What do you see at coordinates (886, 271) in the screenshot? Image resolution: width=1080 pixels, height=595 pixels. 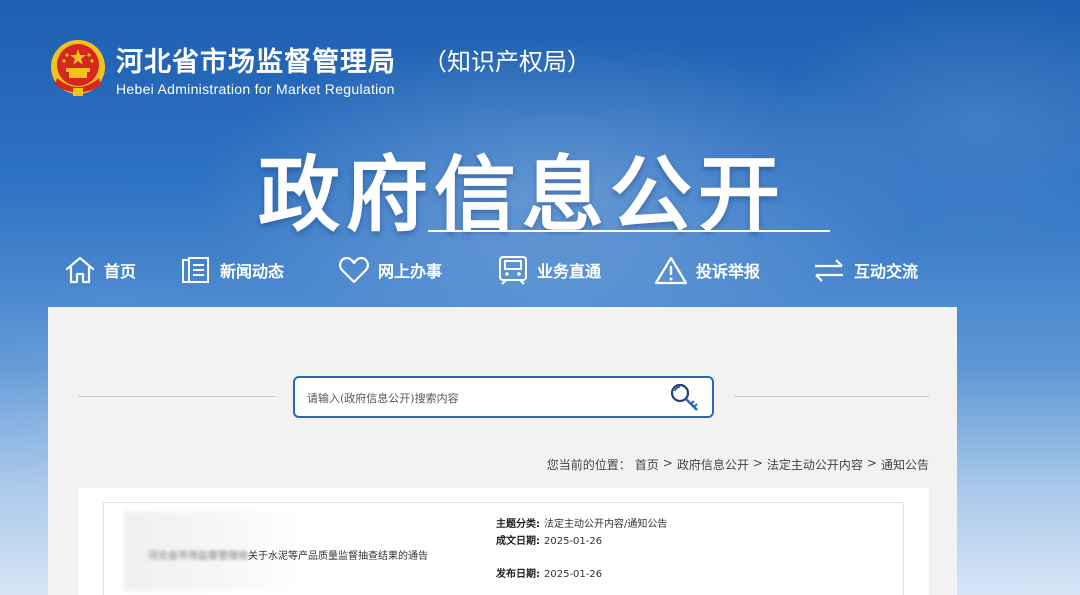 I see `nav-item-label: 互动交流` at bounding box center [886, 271].